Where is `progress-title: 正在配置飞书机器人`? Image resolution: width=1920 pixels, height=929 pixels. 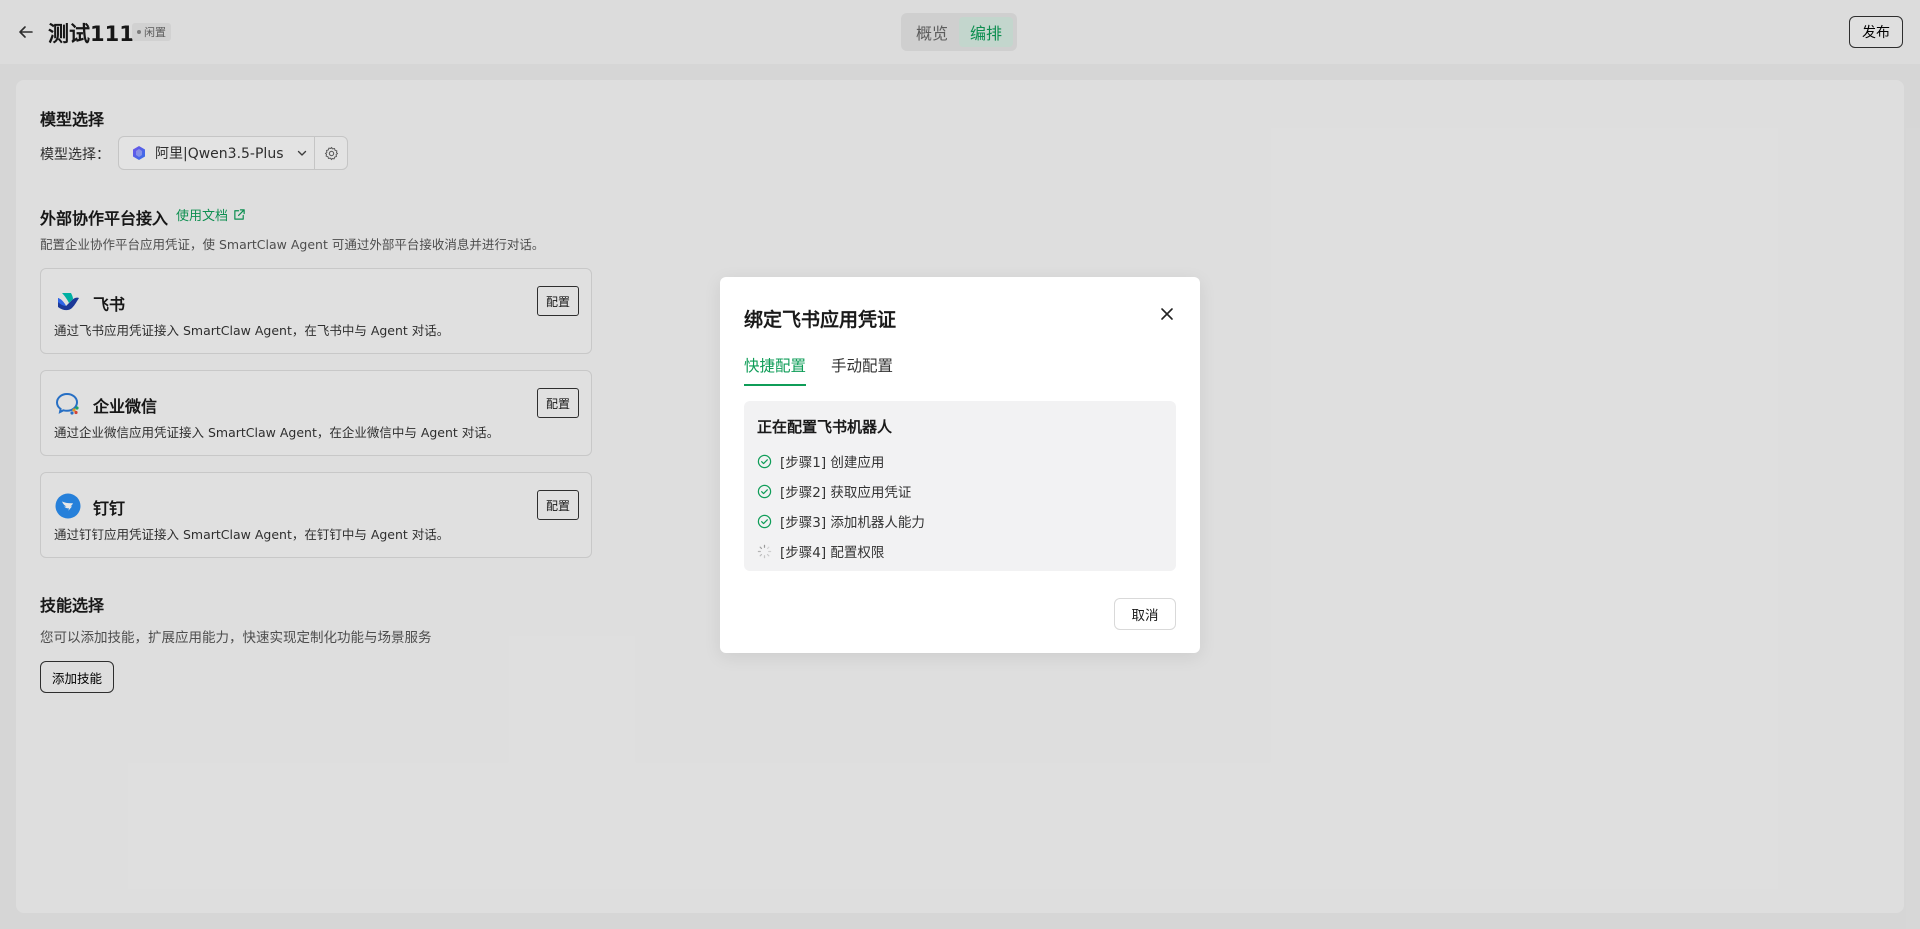 progress-title: 正在配置飞书机器人 is located at coordinates (825, 427).